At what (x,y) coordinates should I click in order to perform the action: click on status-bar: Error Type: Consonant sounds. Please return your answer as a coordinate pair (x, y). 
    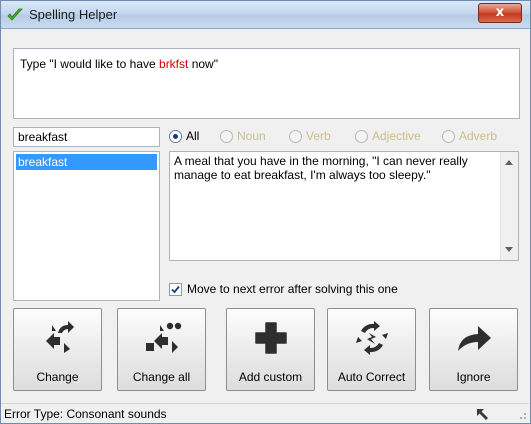
    Looking at the image, I should click on (265, 413).